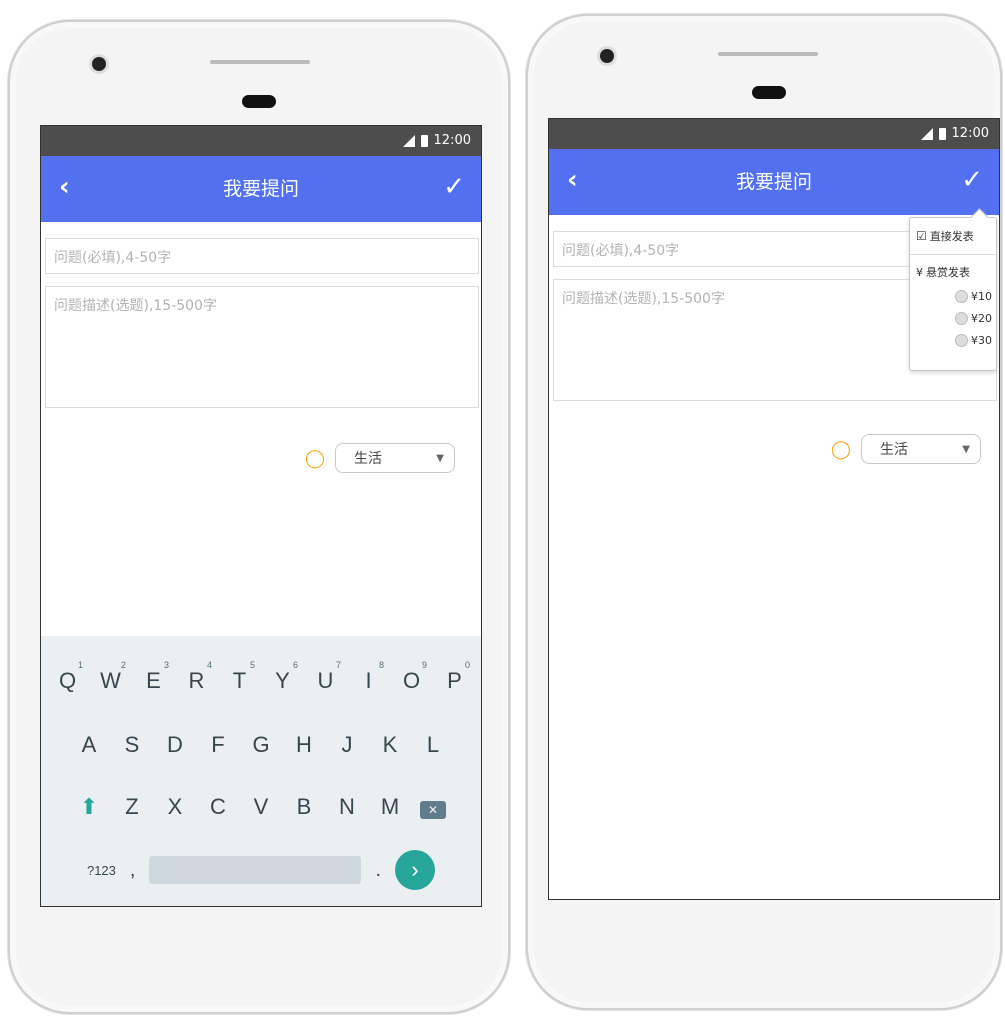 The width and height of the screenshot is (1005, 1017). Describe the element at coordinates (981, 340) in the screenshot. I see `reward-amount: ¥30` at that location.